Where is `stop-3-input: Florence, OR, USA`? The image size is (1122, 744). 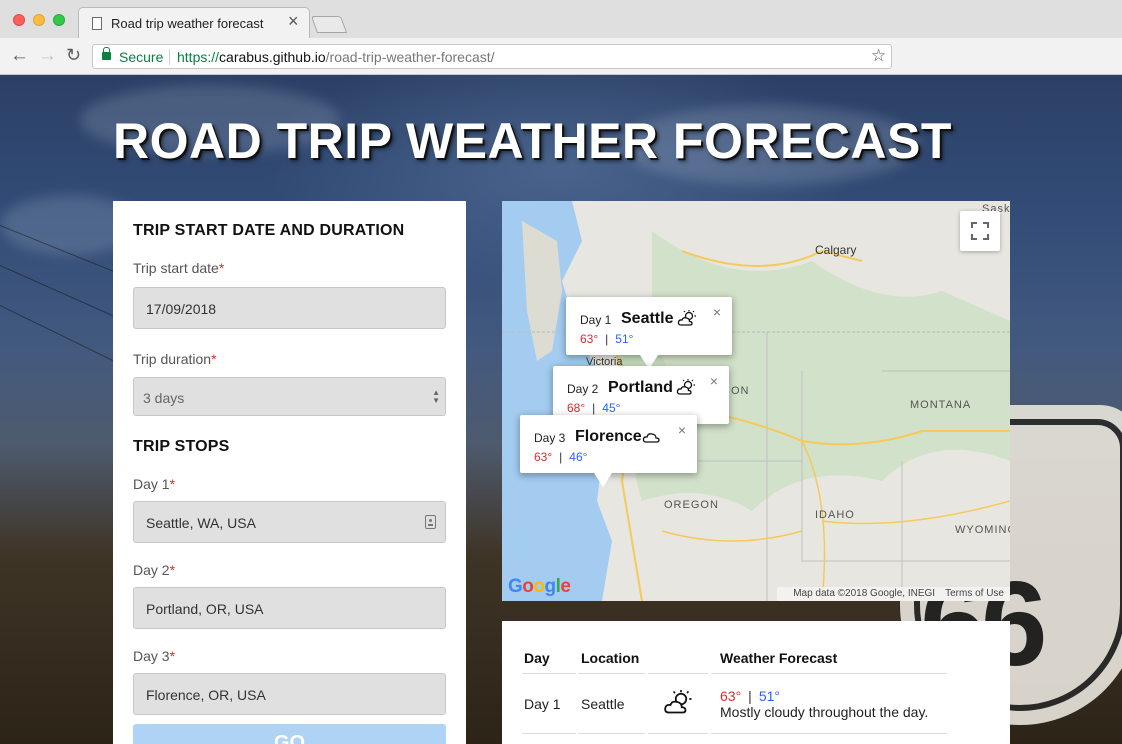
stop-3-input: Florence, OR, USA is located at coordinates (289, 694).